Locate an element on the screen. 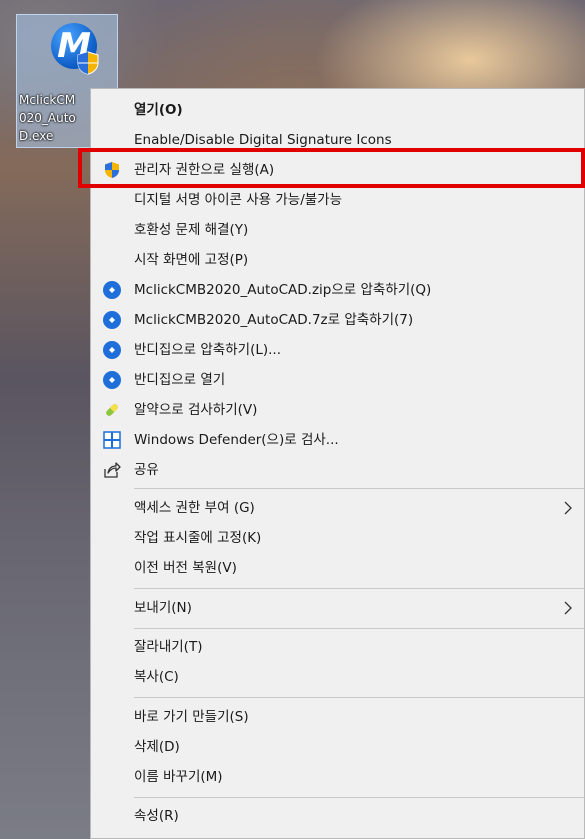  menu-item-give-access: 액세스 권한 부여 (G) is located at coordinates (337, 508).